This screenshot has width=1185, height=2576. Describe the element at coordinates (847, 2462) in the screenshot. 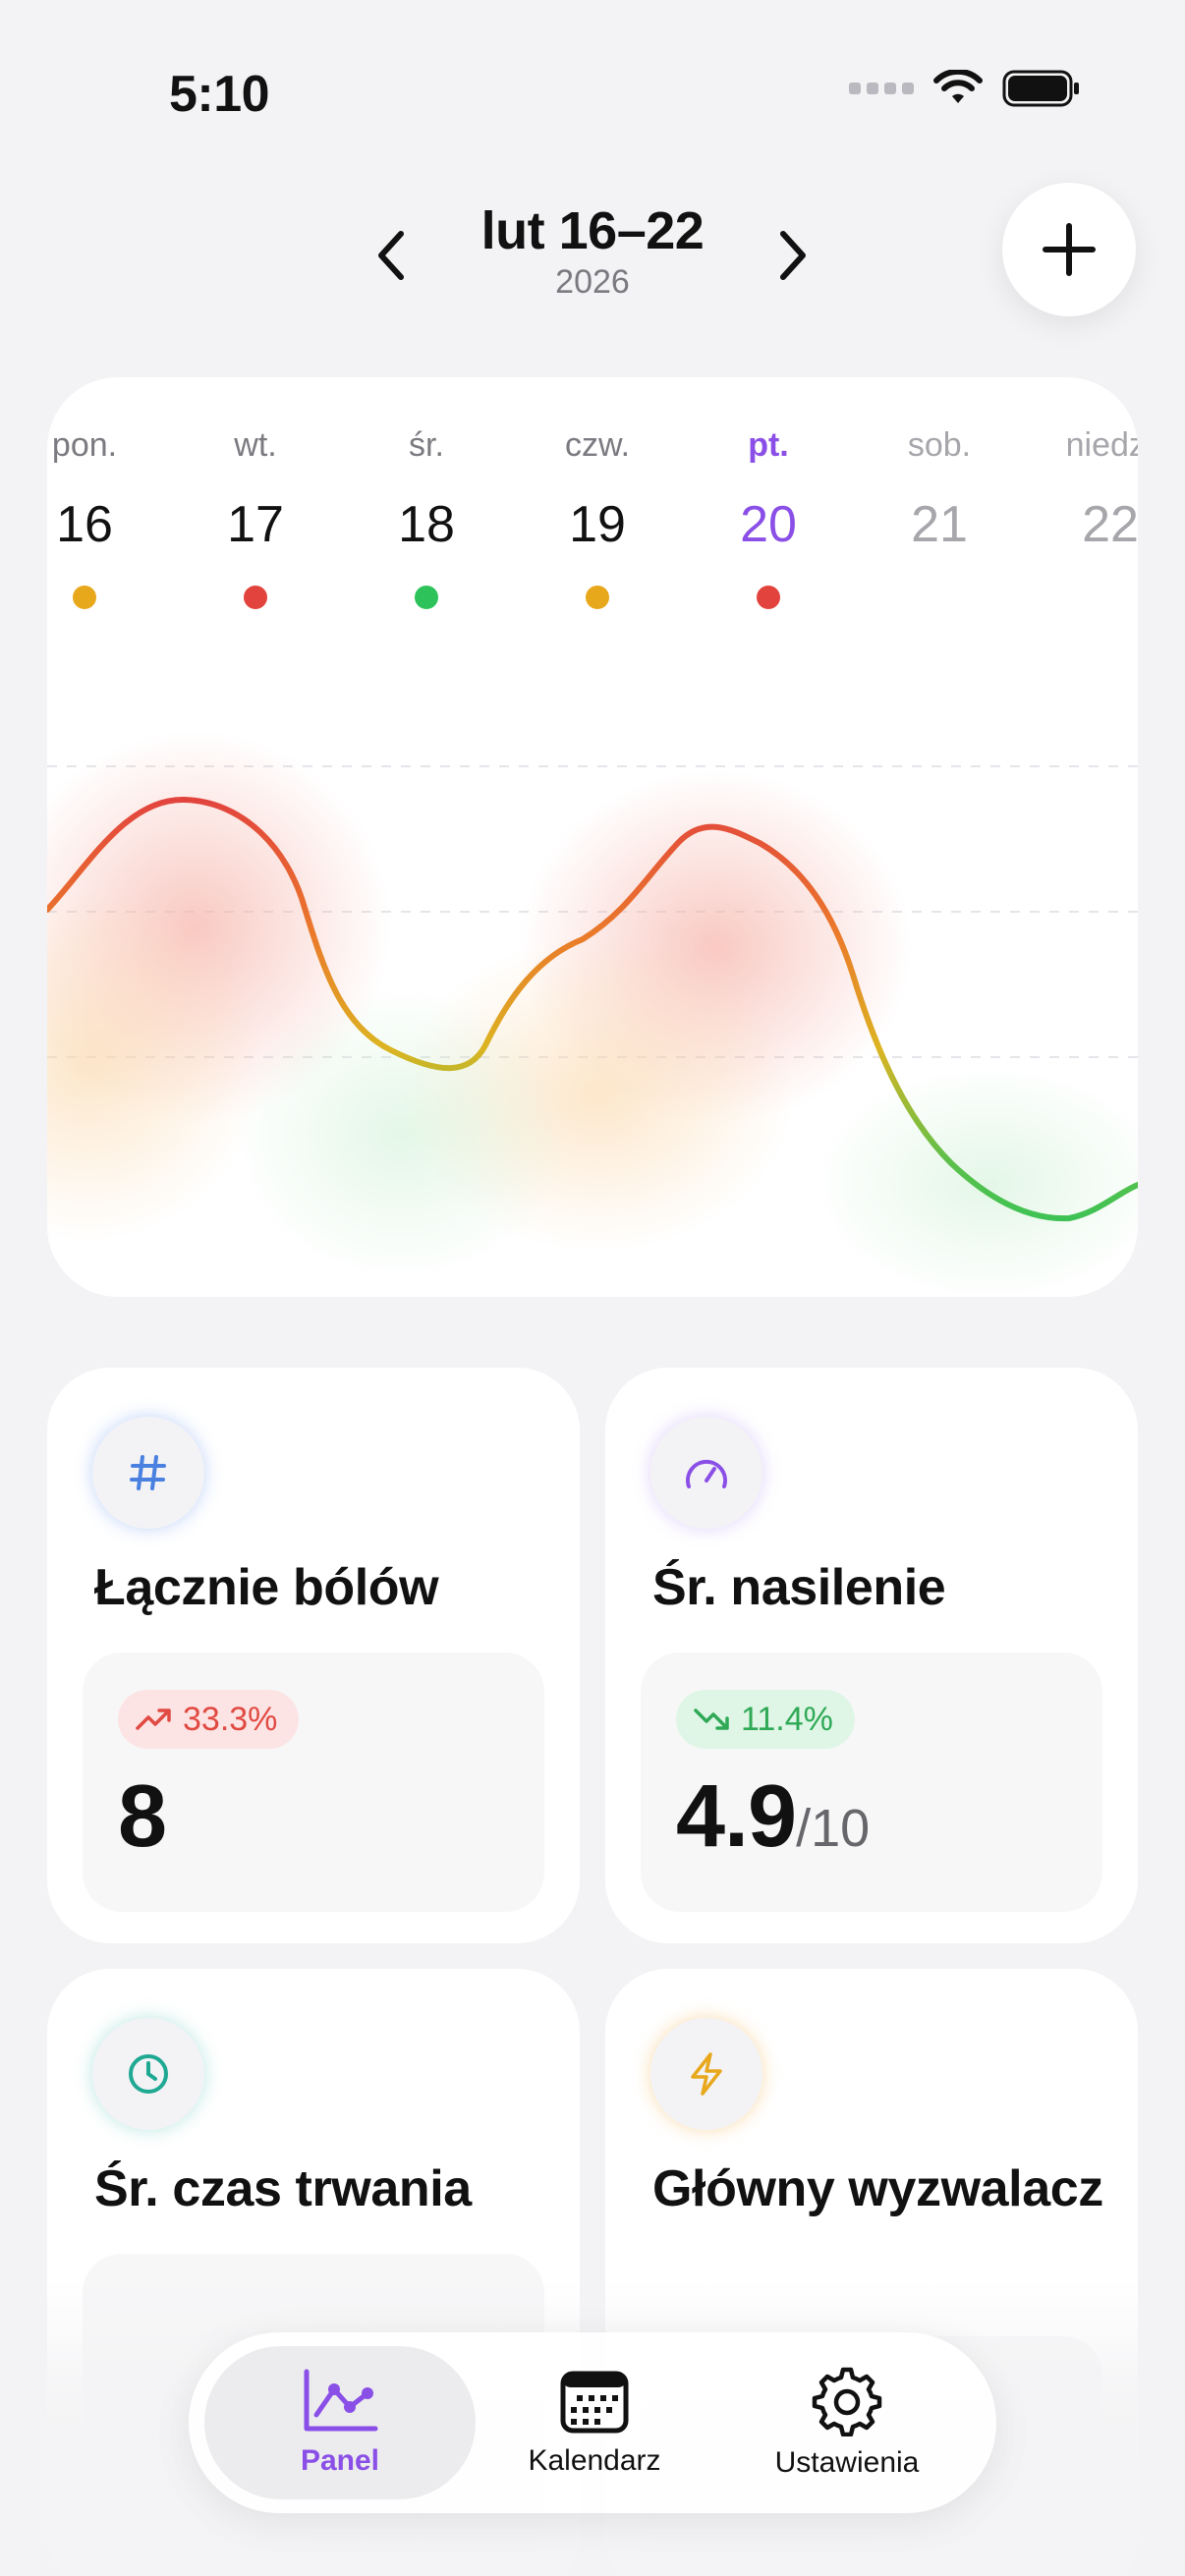

I see `tab-label: Ustawienia` at that location.